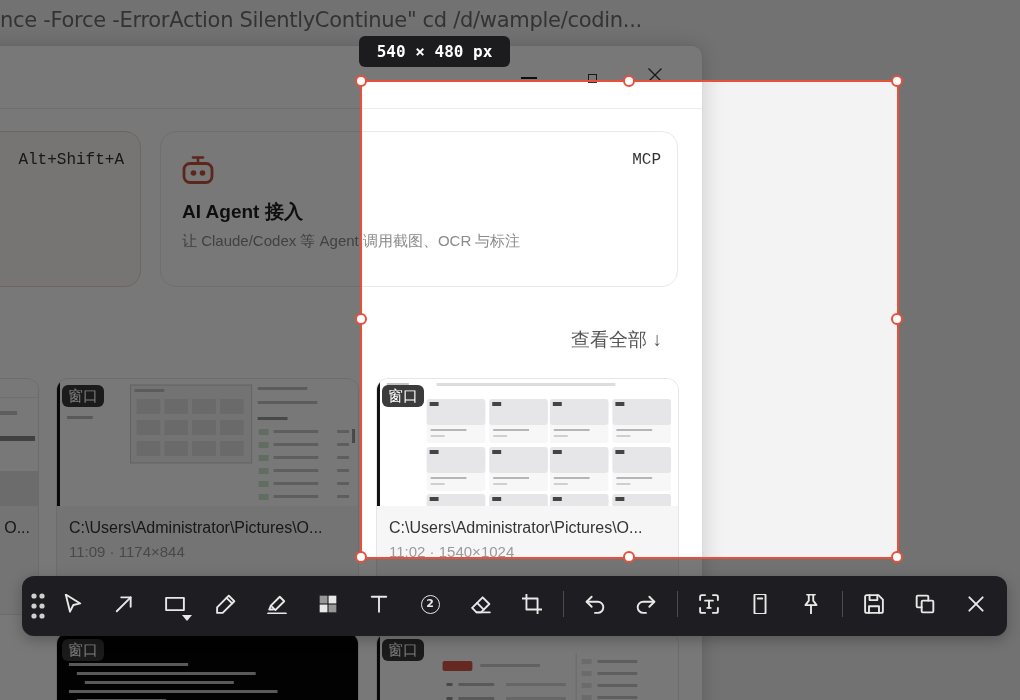 This screenshot has width=1020, height=700. I want to click on minimize-icon, so click(529, 78).